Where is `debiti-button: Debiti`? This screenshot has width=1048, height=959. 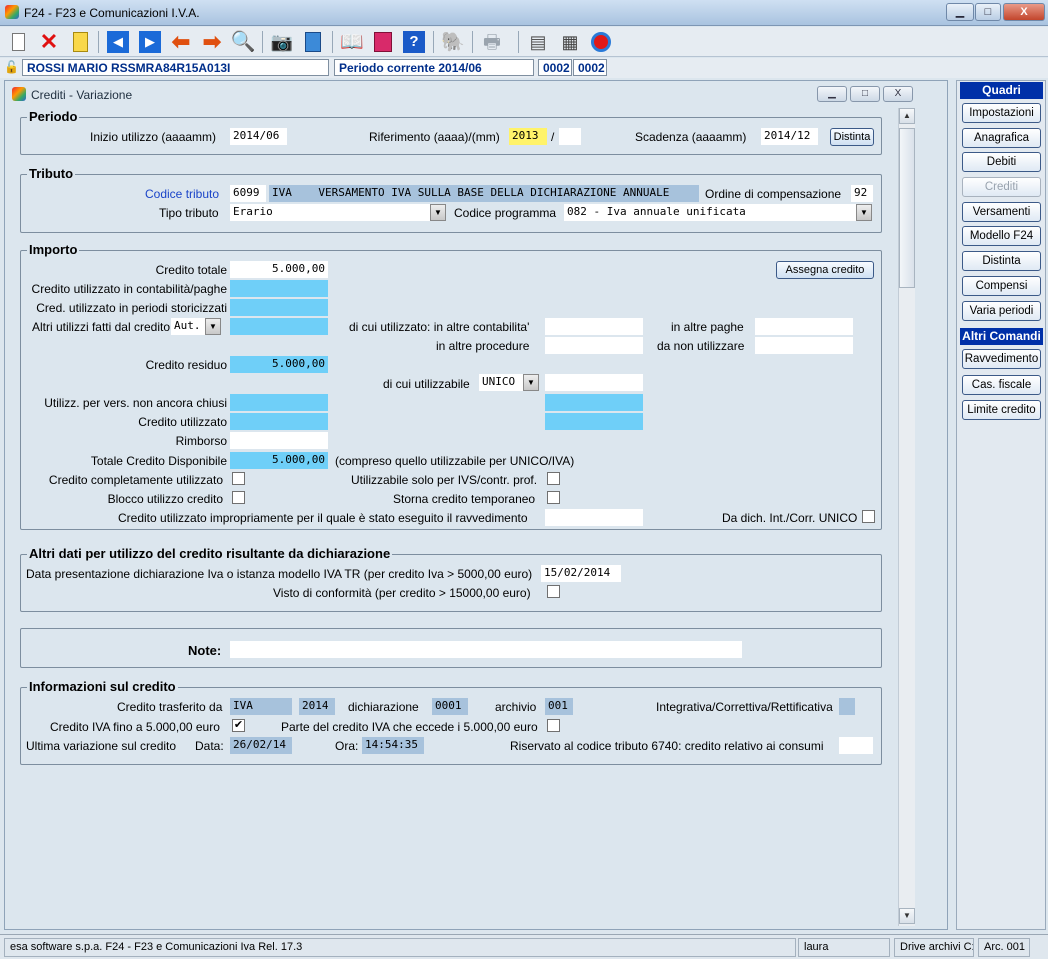
debiti-button: Debiti is located at coordinates (1001, 162).